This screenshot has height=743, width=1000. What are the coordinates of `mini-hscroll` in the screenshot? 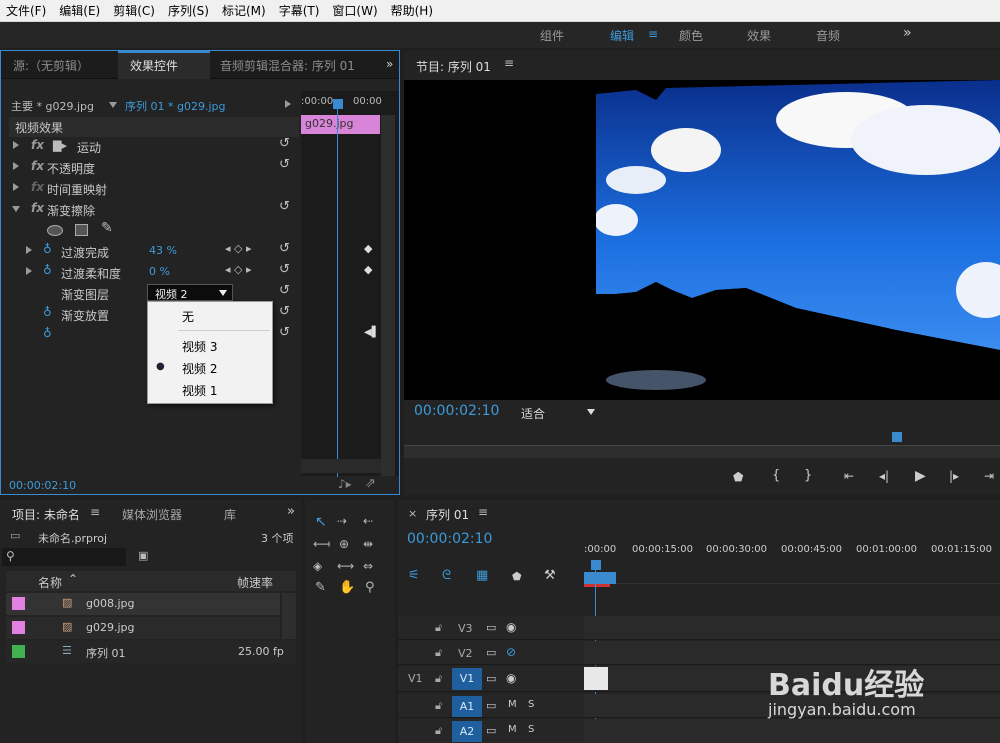 It's located at (341, 466).